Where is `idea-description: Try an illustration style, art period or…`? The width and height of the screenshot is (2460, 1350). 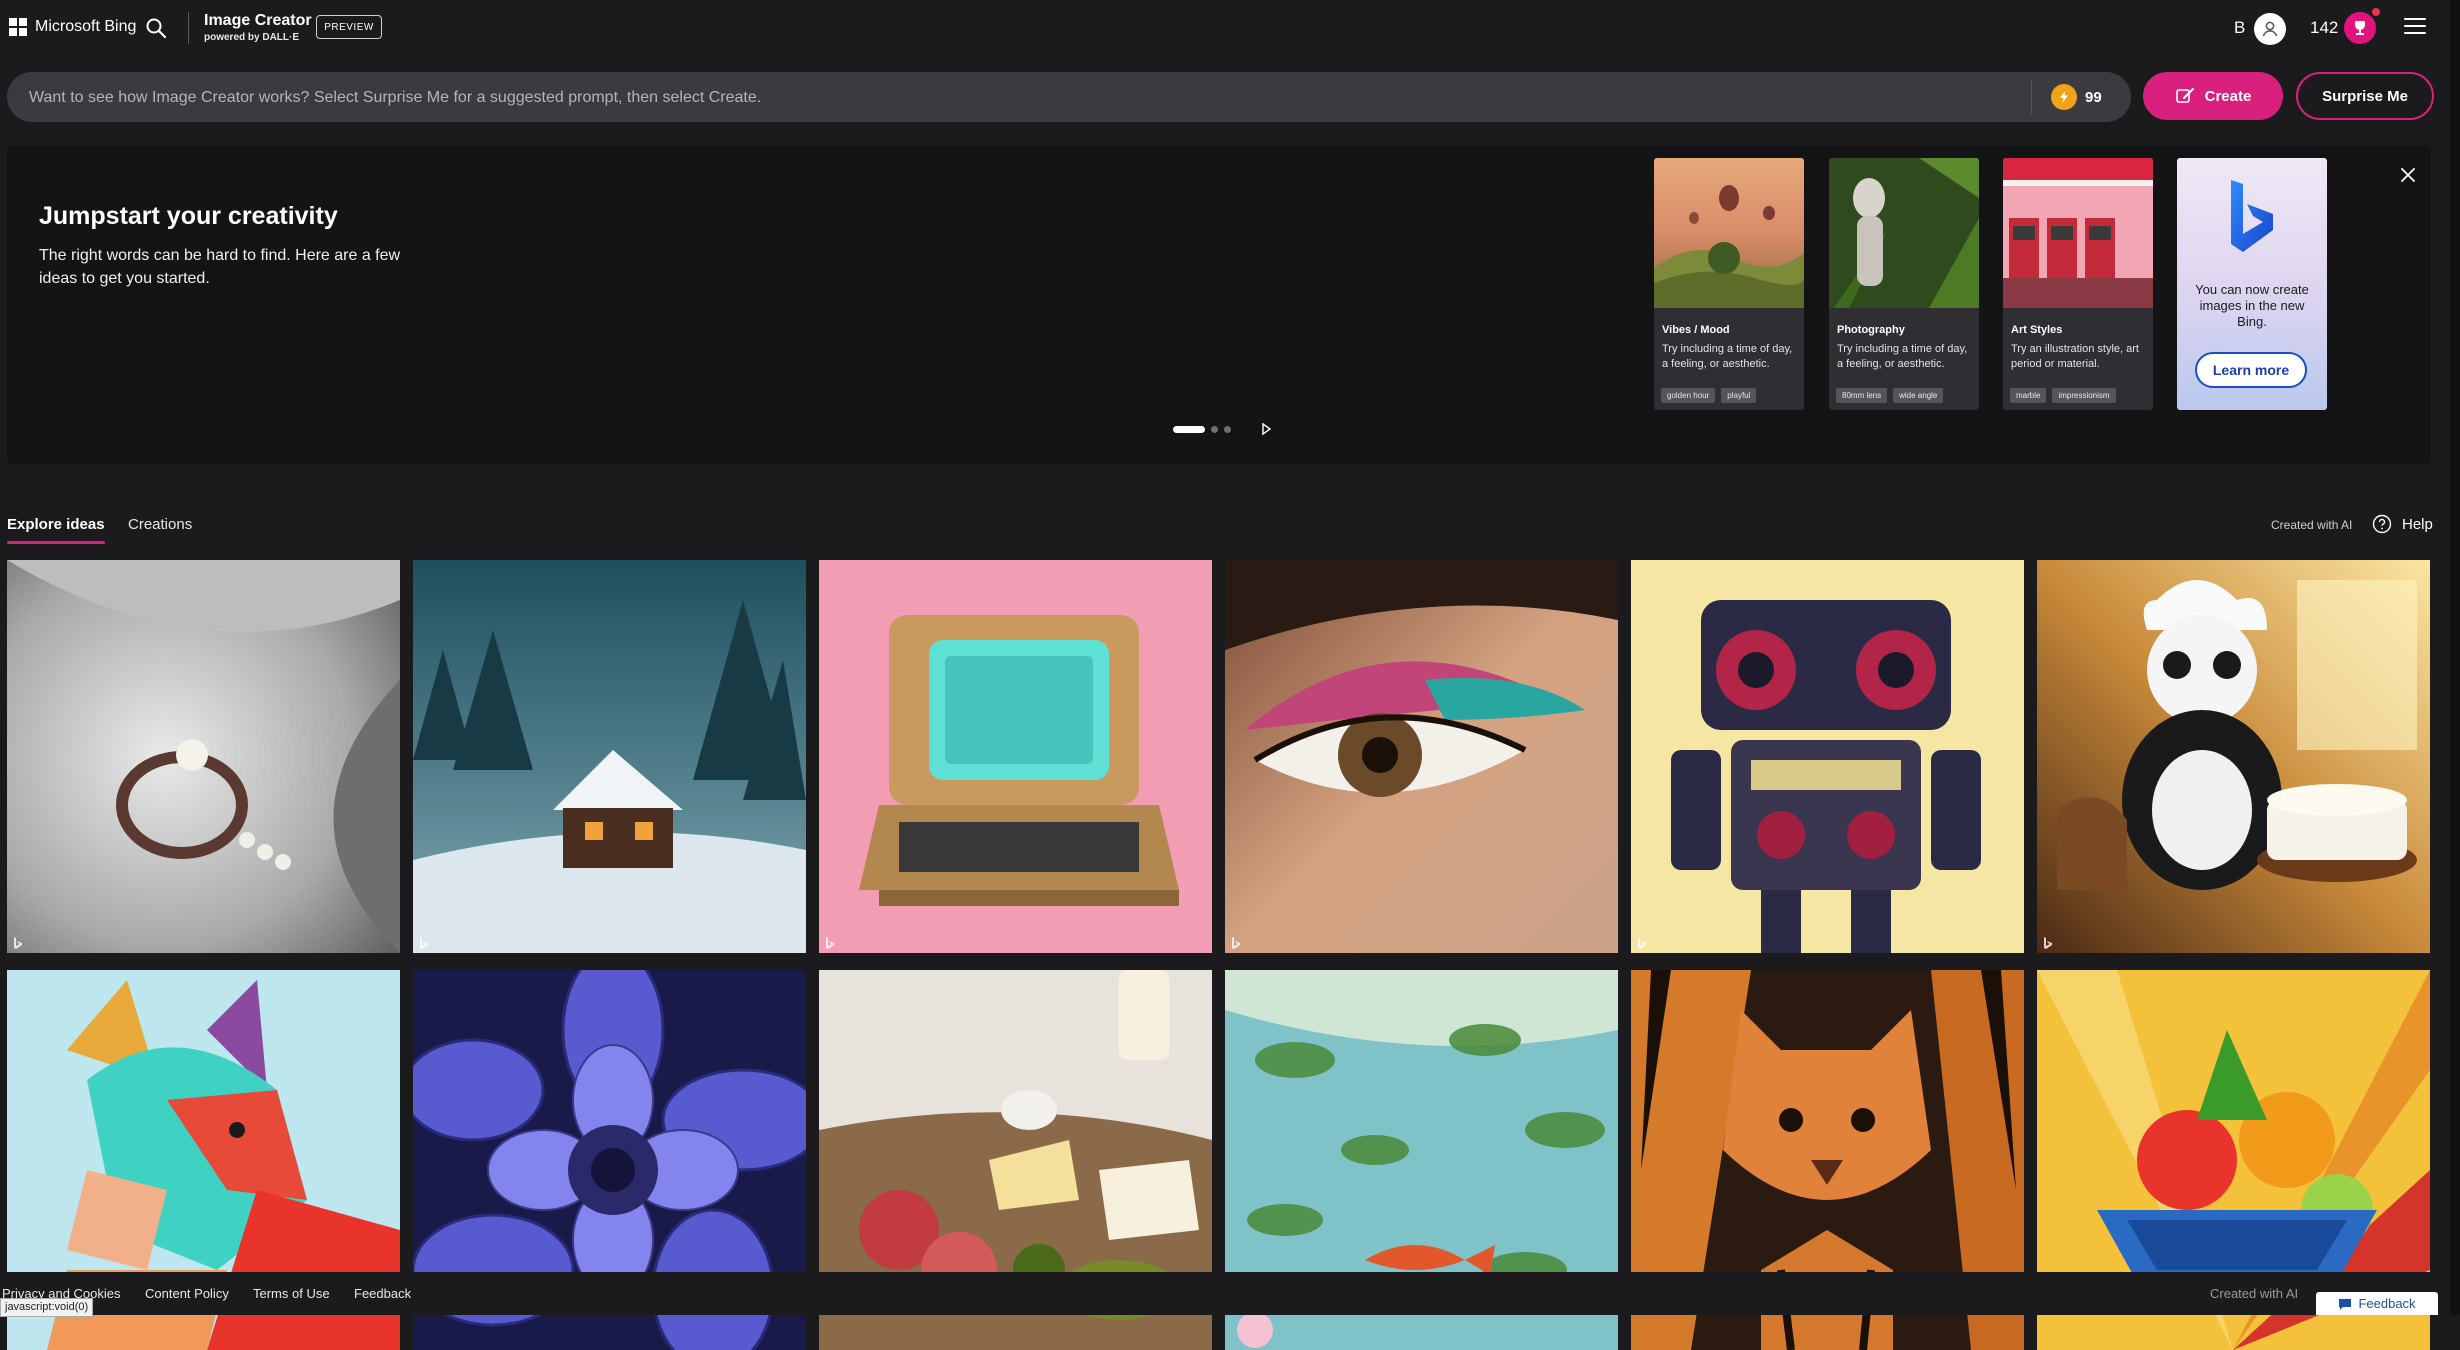 idea-description: Try an illustration style, art period or… is located at coordinates (2075, 356).